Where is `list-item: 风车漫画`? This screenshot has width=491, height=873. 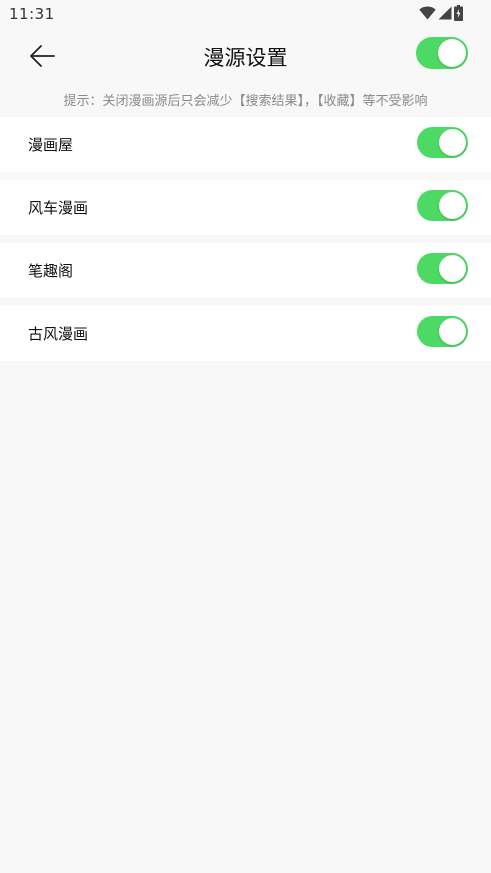 list-item: 风车漫画 is located at coordinates (245, 207).